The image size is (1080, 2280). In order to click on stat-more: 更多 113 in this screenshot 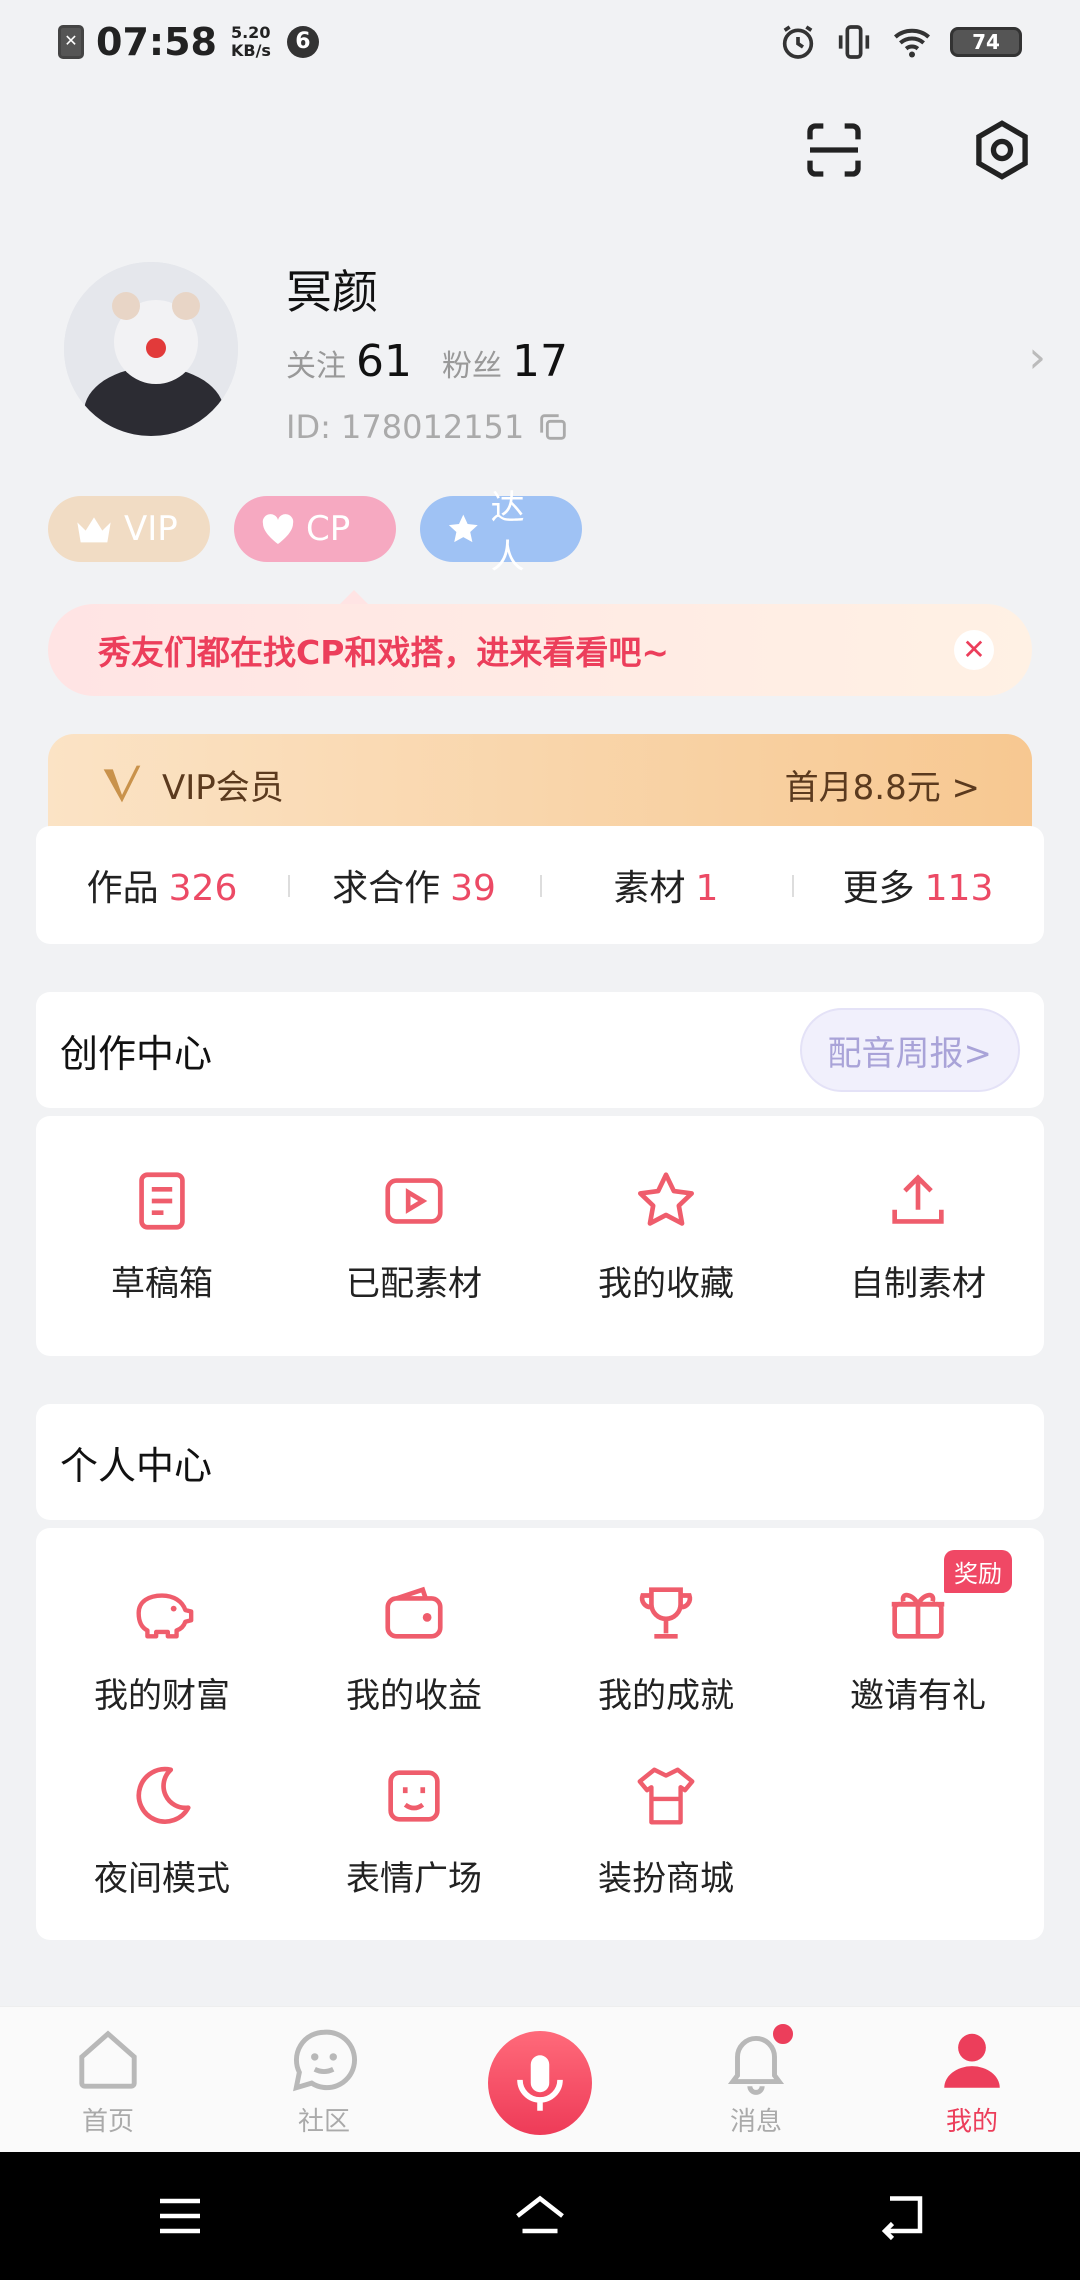, I will do `click(918, 885)`.